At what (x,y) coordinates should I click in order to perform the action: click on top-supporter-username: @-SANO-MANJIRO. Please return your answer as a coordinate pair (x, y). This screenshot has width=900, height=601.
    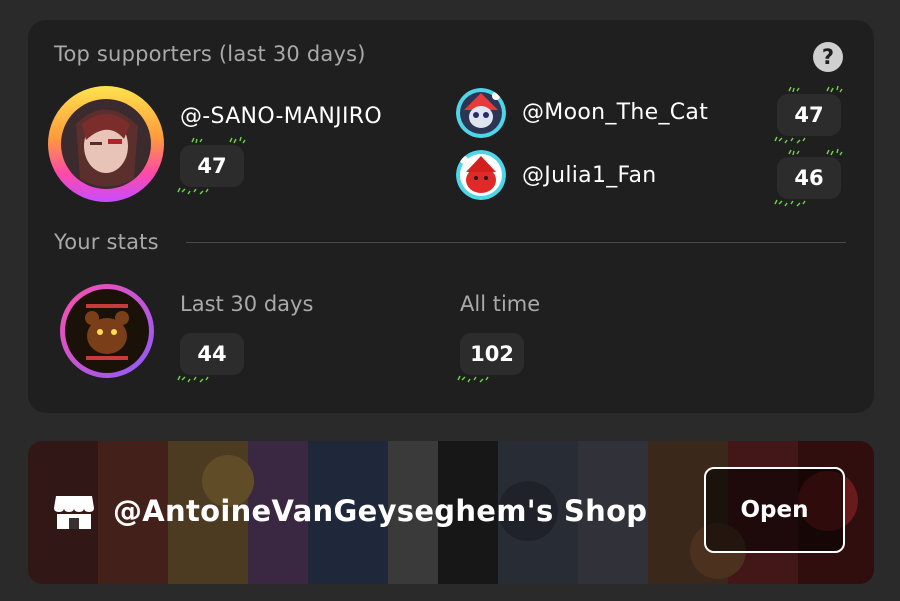
    Looking at the image, I should click on (281, 116).